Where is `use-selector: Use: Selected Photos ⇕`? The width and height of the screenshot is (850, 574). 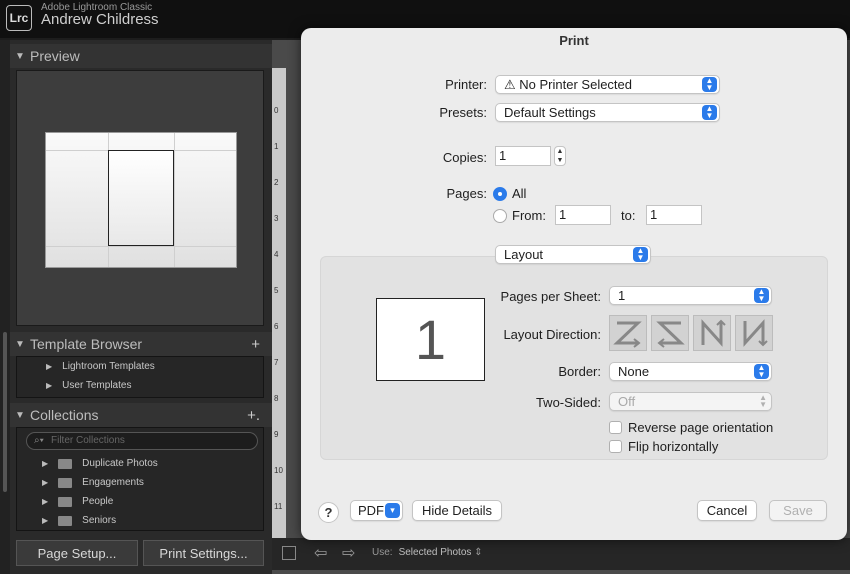 use-selector: Use: Selected Photos ⇕ is located at coordinates (427, 552).